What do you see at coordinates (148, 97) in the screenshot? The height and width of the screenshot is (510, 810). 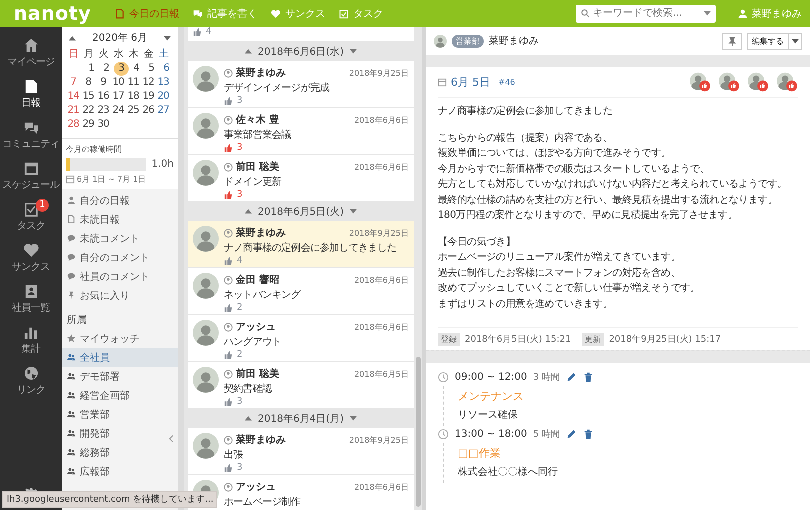 I see `calendar-day: 19` at bounding box center [148, 97].